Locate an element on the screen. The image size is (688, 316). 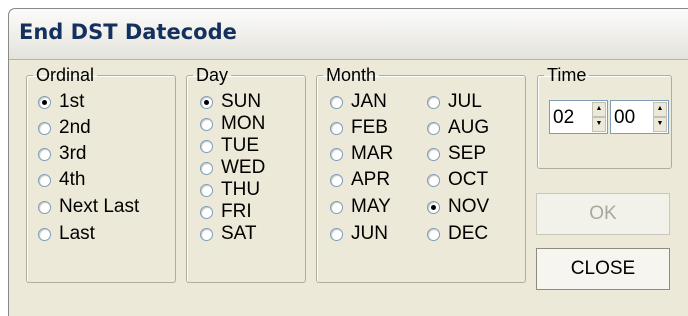
ordinal-radio-next-last: Next Last is located at coordinates (88, 207).